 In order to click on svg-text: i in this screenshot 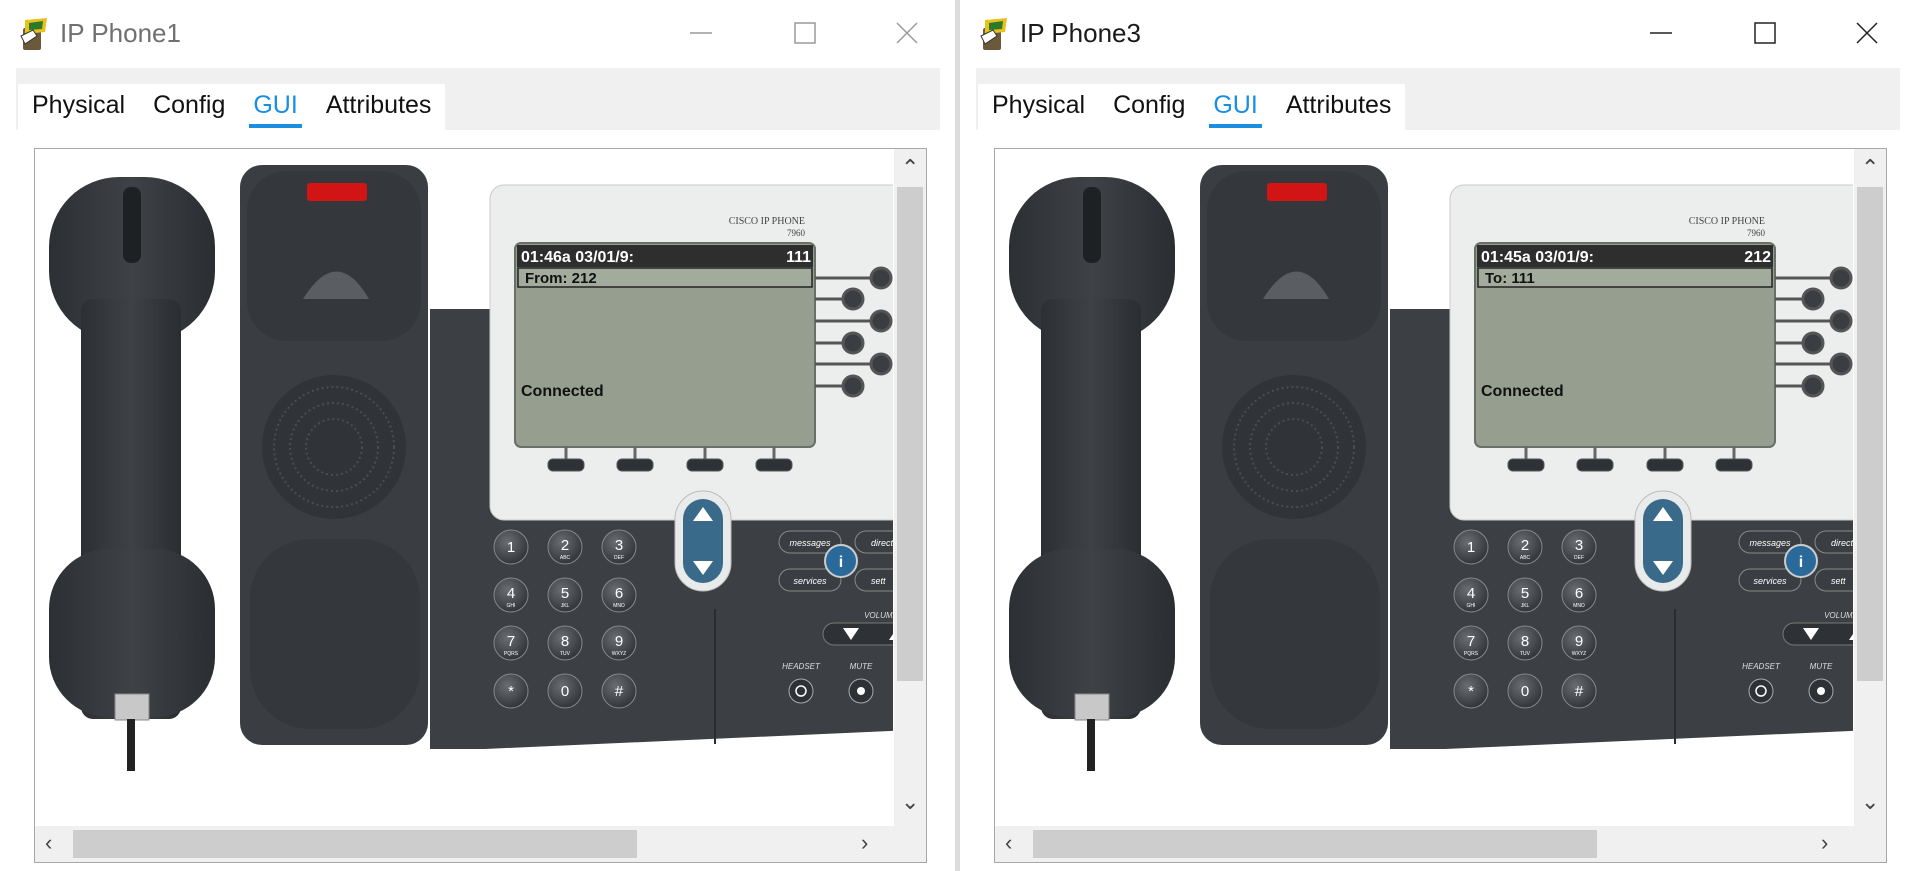, I will do `click(1801, 562)`.